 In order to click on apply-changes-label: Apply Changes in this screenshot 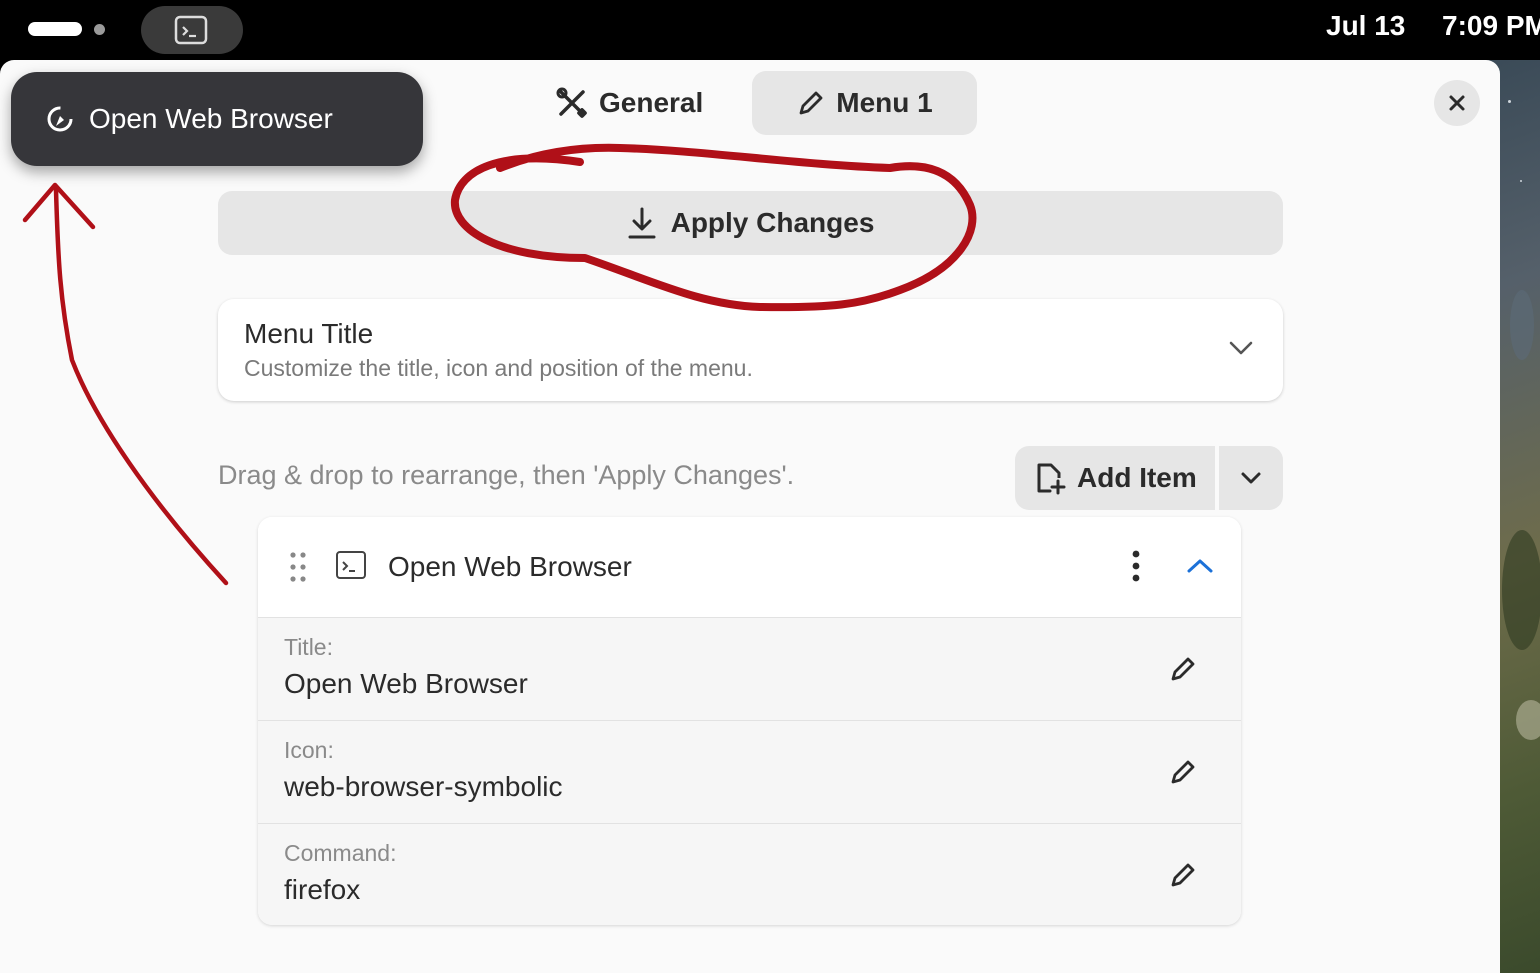, I will do `click(772, 222)`.